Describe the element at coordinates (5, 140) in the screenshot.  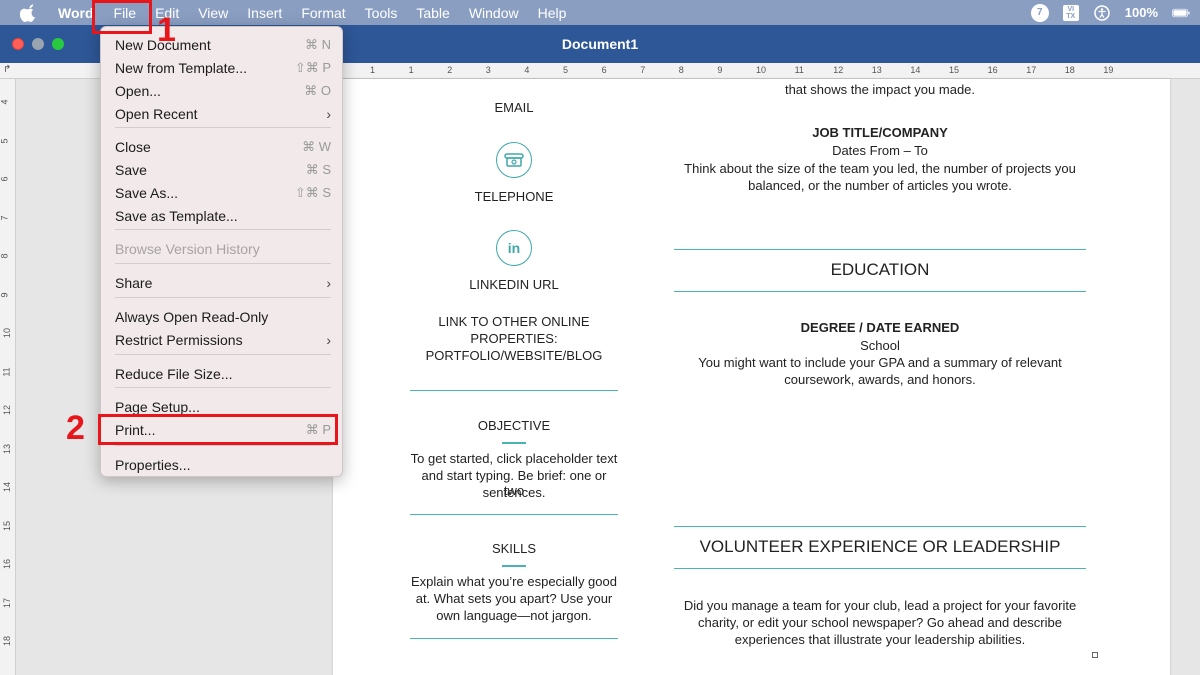
I see `vruler-number: 5` at that location.